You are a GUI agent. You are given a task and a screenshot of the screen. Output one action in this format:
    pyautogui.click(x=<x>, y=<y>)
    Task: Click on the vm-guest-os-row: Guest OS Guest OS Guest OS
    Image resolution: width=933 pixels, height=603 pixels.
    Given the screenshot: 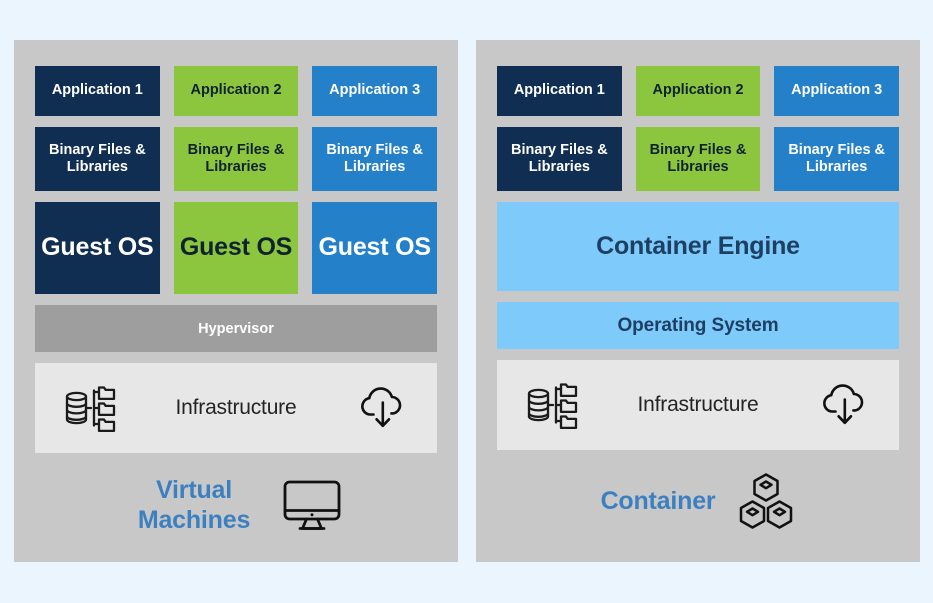 What is the action you would take?
    pyautogui.click(x=236, y=248)
    